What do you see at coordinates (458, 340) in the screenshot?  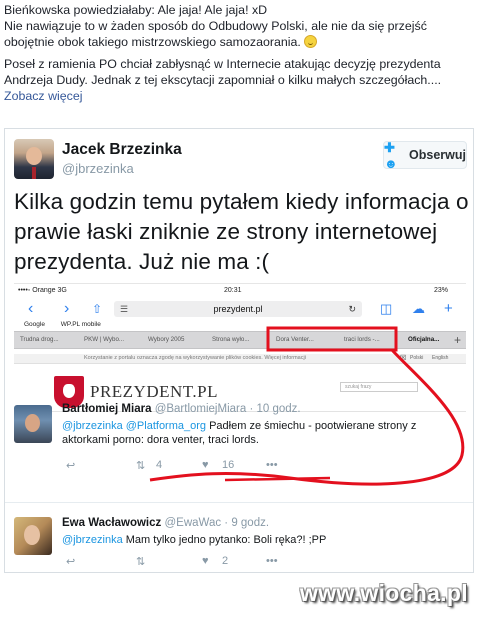 I see `tab-plus-icon: +` at bounding box center [458, 340].